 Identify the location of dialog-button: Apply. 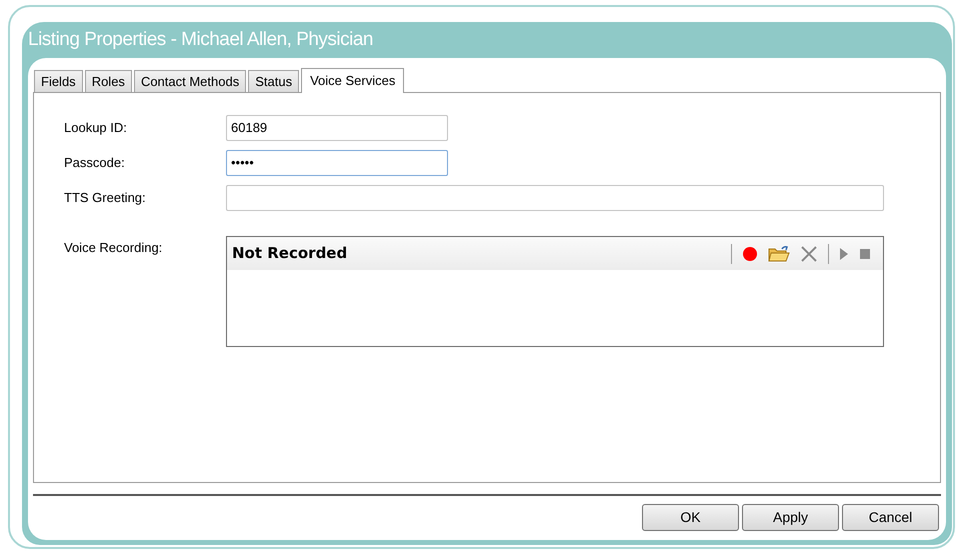
(790, 517).